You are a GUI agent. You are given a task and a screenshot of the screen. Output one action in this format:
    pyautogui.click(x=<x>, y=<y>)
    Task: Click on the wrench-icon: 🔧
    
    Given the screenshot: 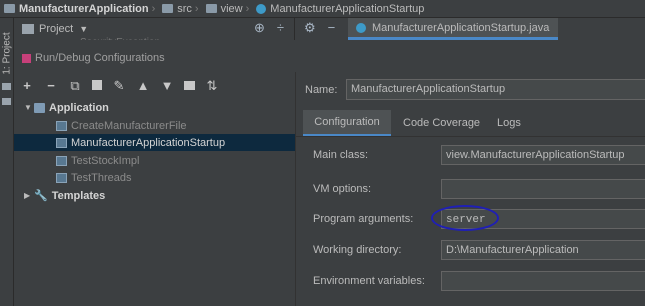 What is the action you would take?
    pyautogui.click(x=41, y=196)
    